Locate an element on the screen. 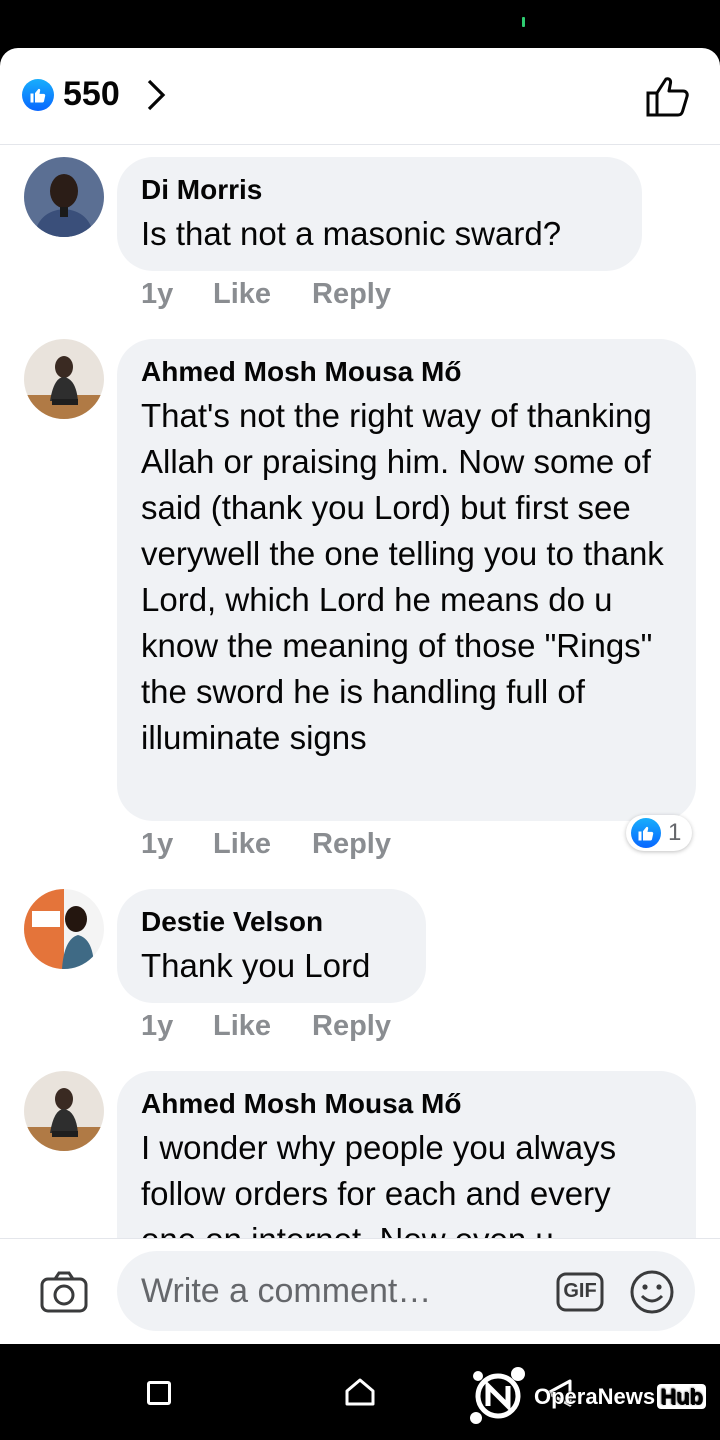  comment-reaction-badge: 1 is located at coordinates (659, 833).